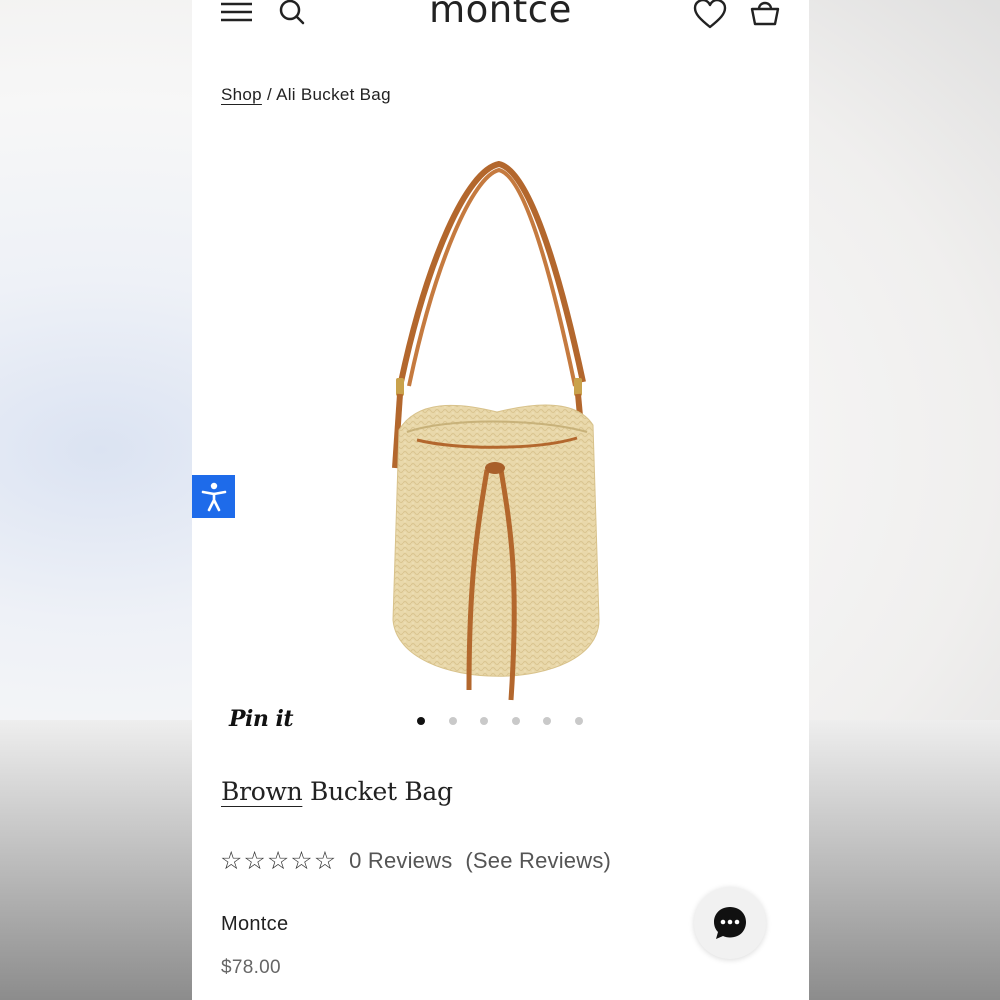  Describe the element at coordinates (251, 967) in the screenshot. I see `product-price: $78.00` at that location.